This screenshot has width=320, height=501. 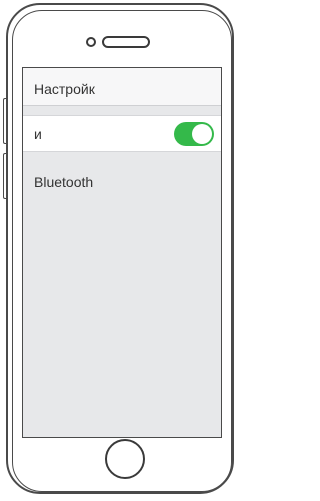 What do you see at coordinates (126, 42) in the screenshot?
I see `speaker-icon` at bounding box center [126, 42].